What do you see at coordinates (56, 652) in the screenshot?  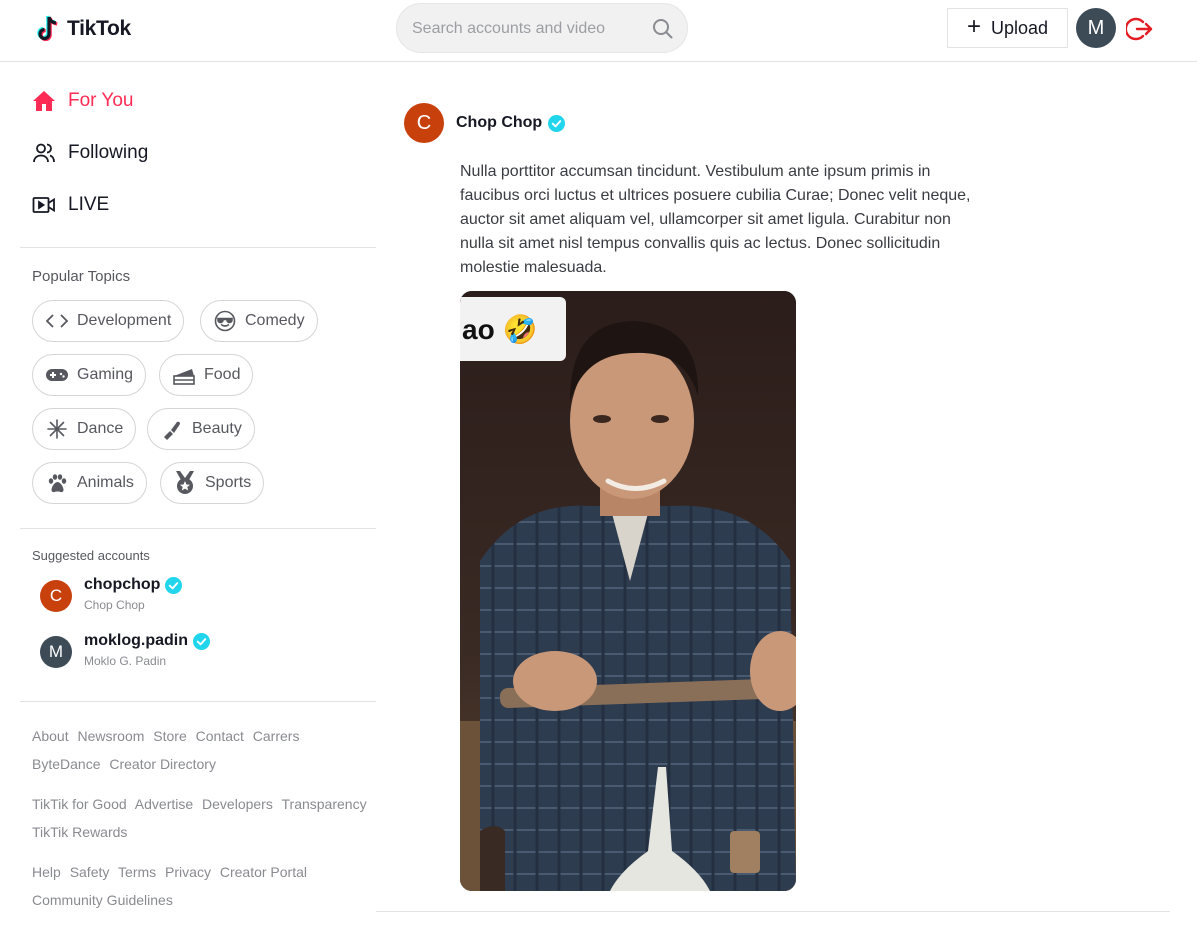 I see `avatar: M` at bounding box center [56, 652].